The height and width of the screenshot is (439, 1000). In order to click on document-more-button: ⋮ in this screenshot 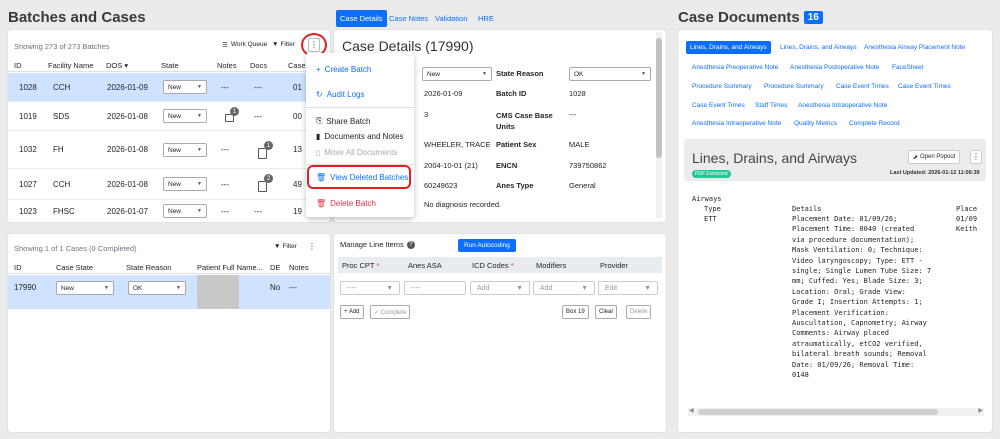, I will do `click(976, 157)`.